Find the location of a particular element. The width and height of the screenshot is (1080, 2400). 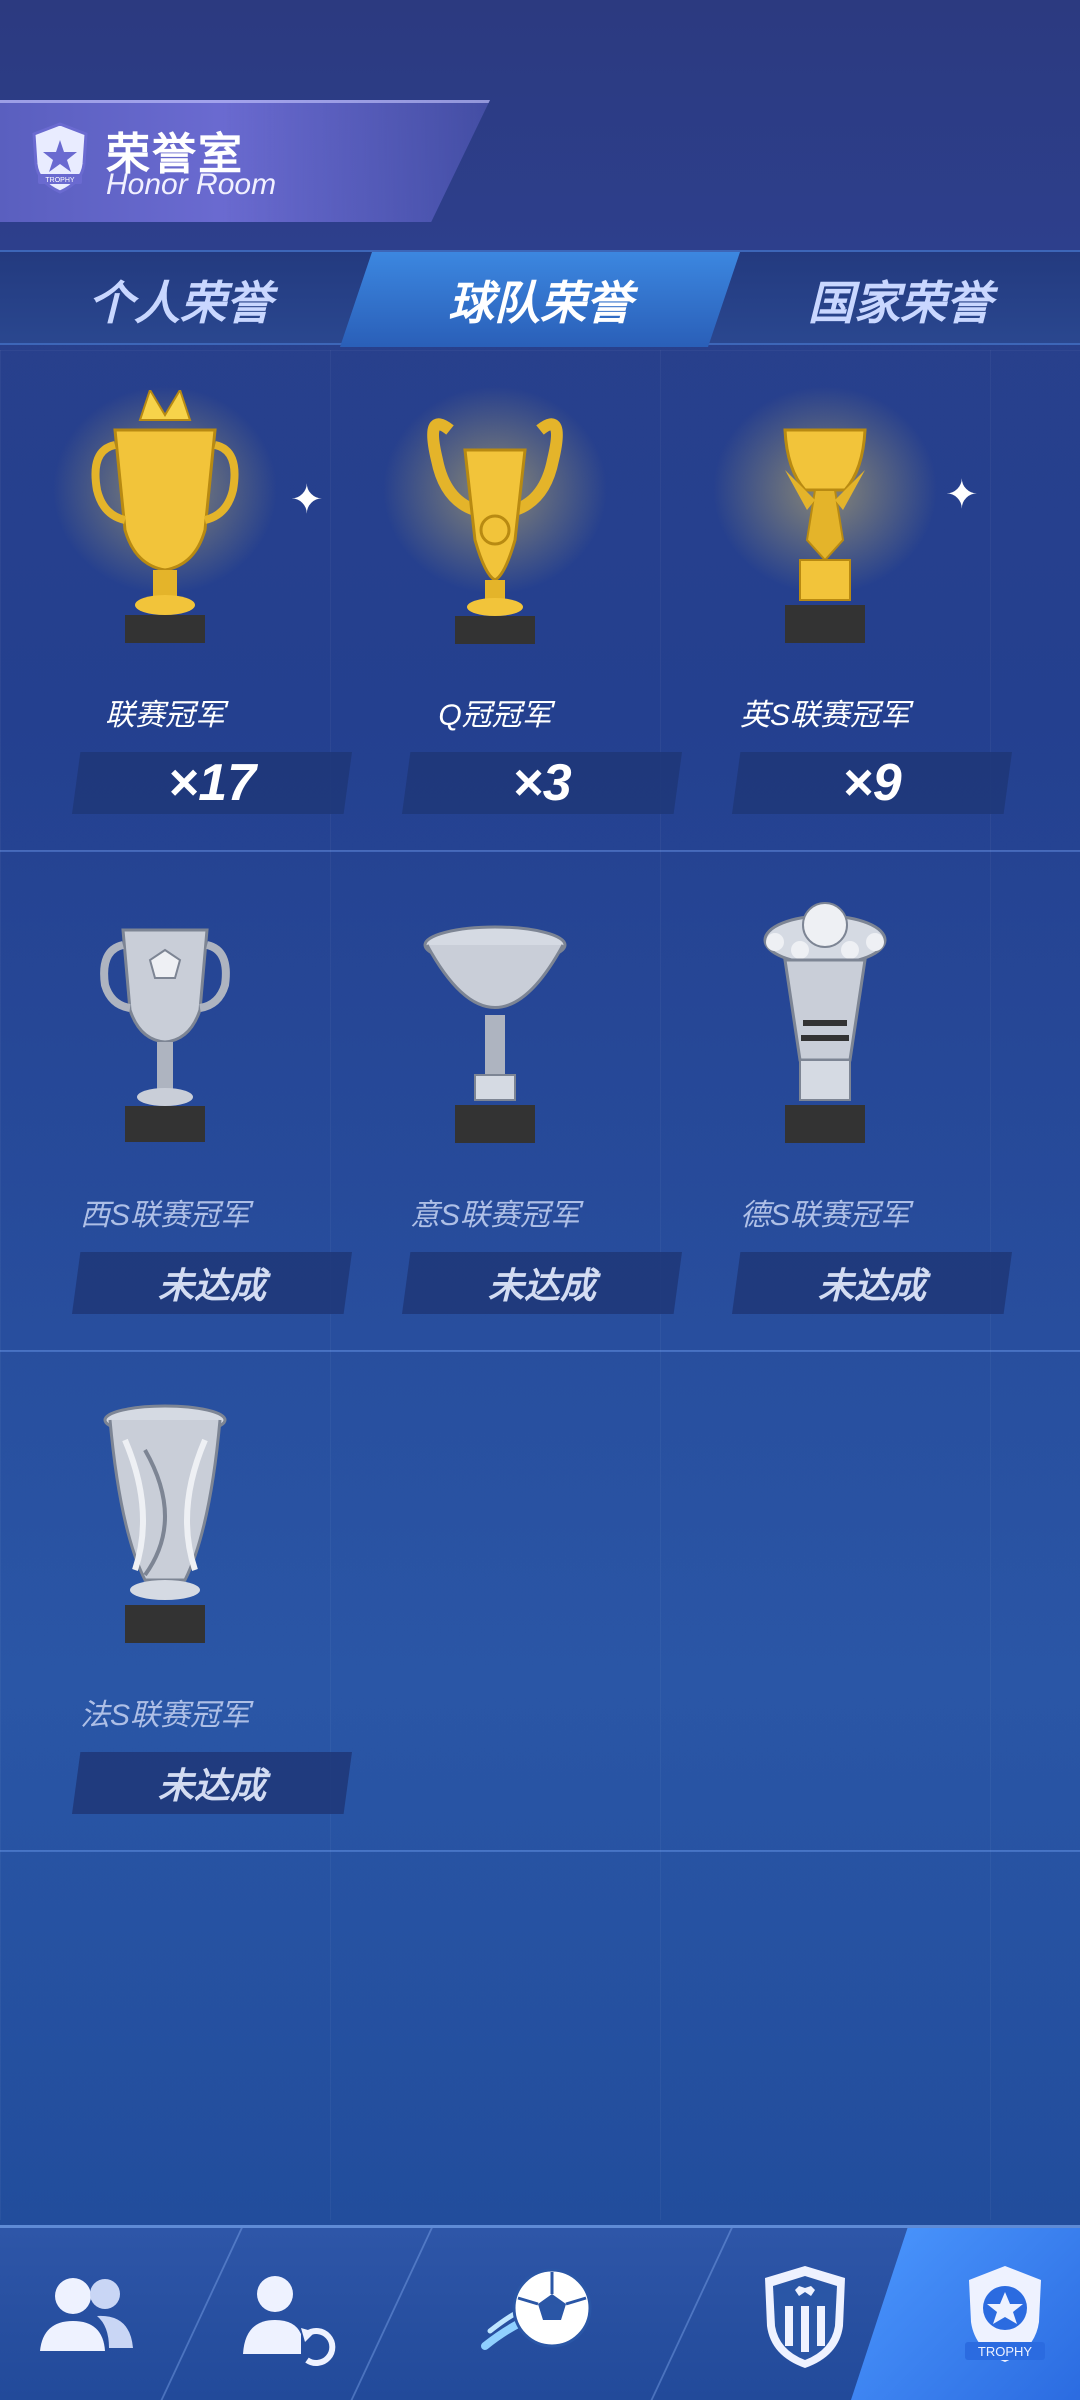

trophy-count: ×3 is located at coordinates (542, 783).